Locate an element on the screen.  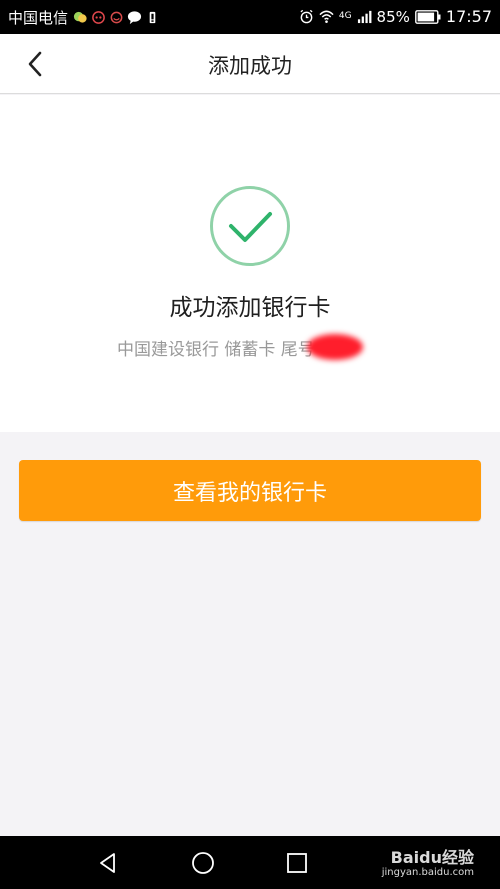
system-recent-button is located at coordinates (297, 863).